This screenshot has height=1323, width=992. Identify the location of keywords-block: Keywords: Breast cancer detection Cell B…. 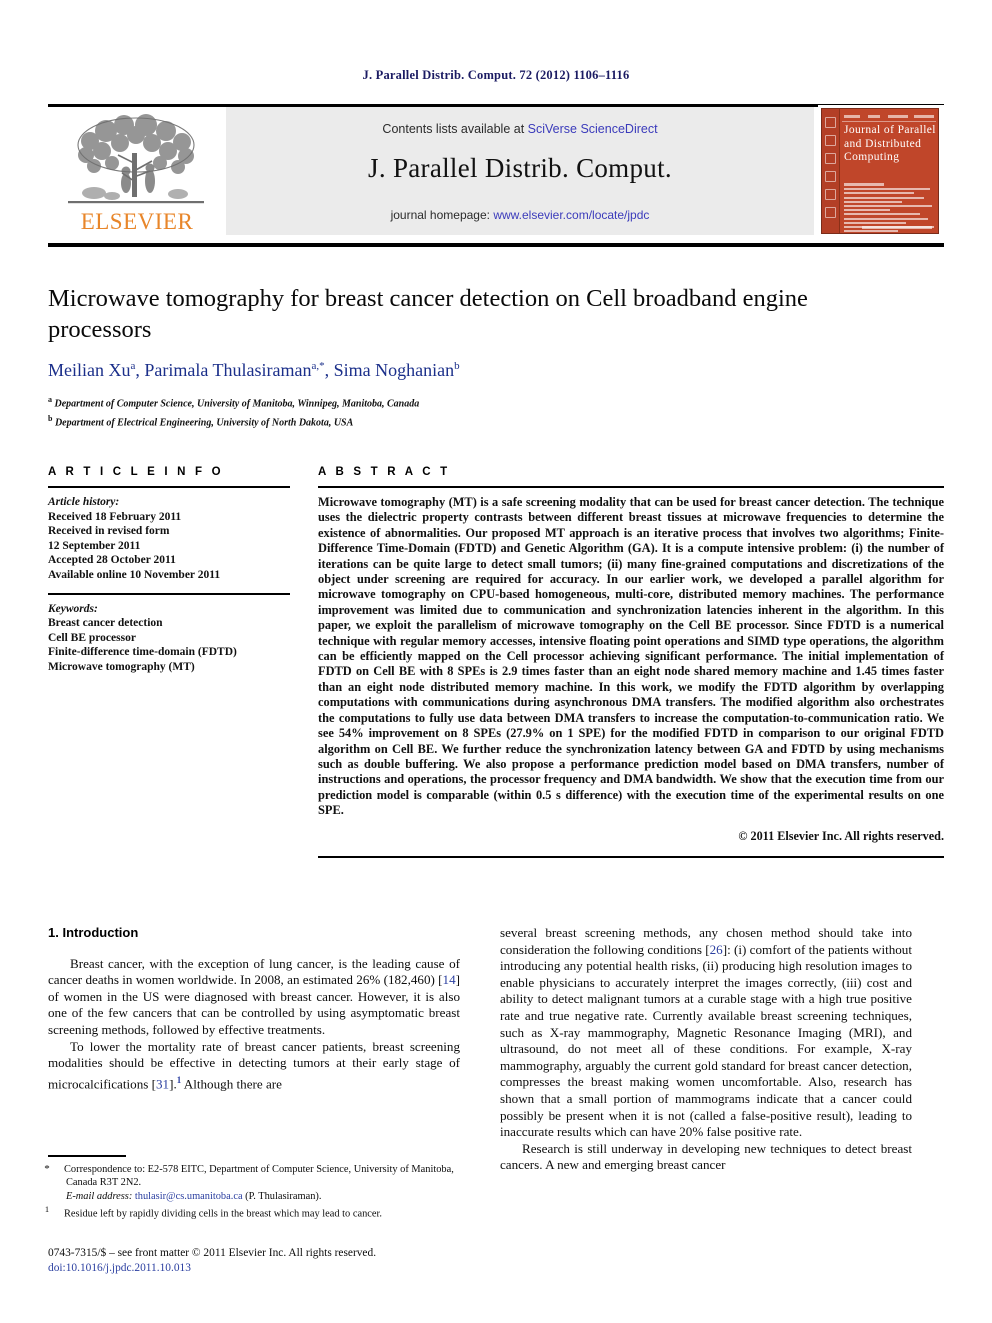
(169, 638).